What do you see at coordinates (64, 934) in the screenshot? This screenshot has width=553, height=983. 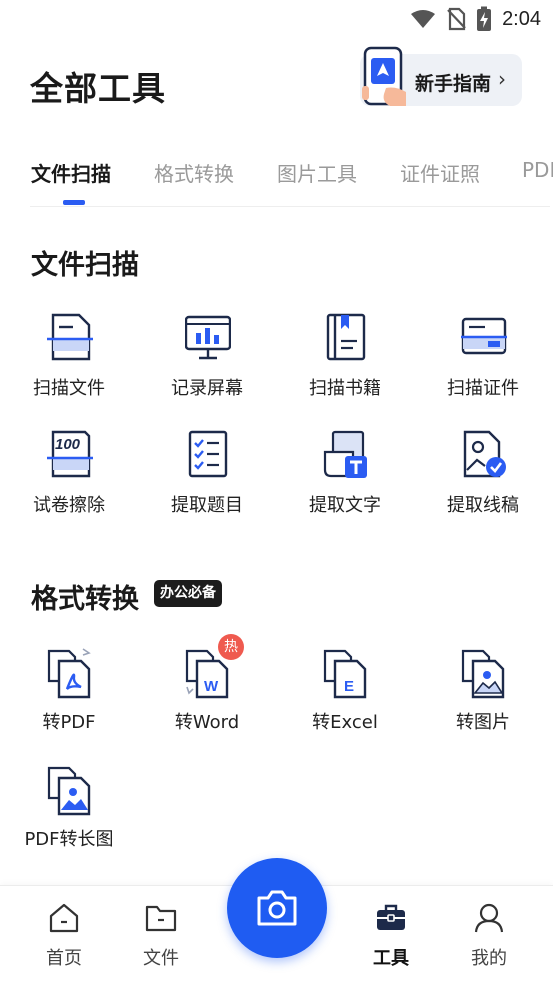 I see `nav-home: 首页` at bounding box center [64, 934].